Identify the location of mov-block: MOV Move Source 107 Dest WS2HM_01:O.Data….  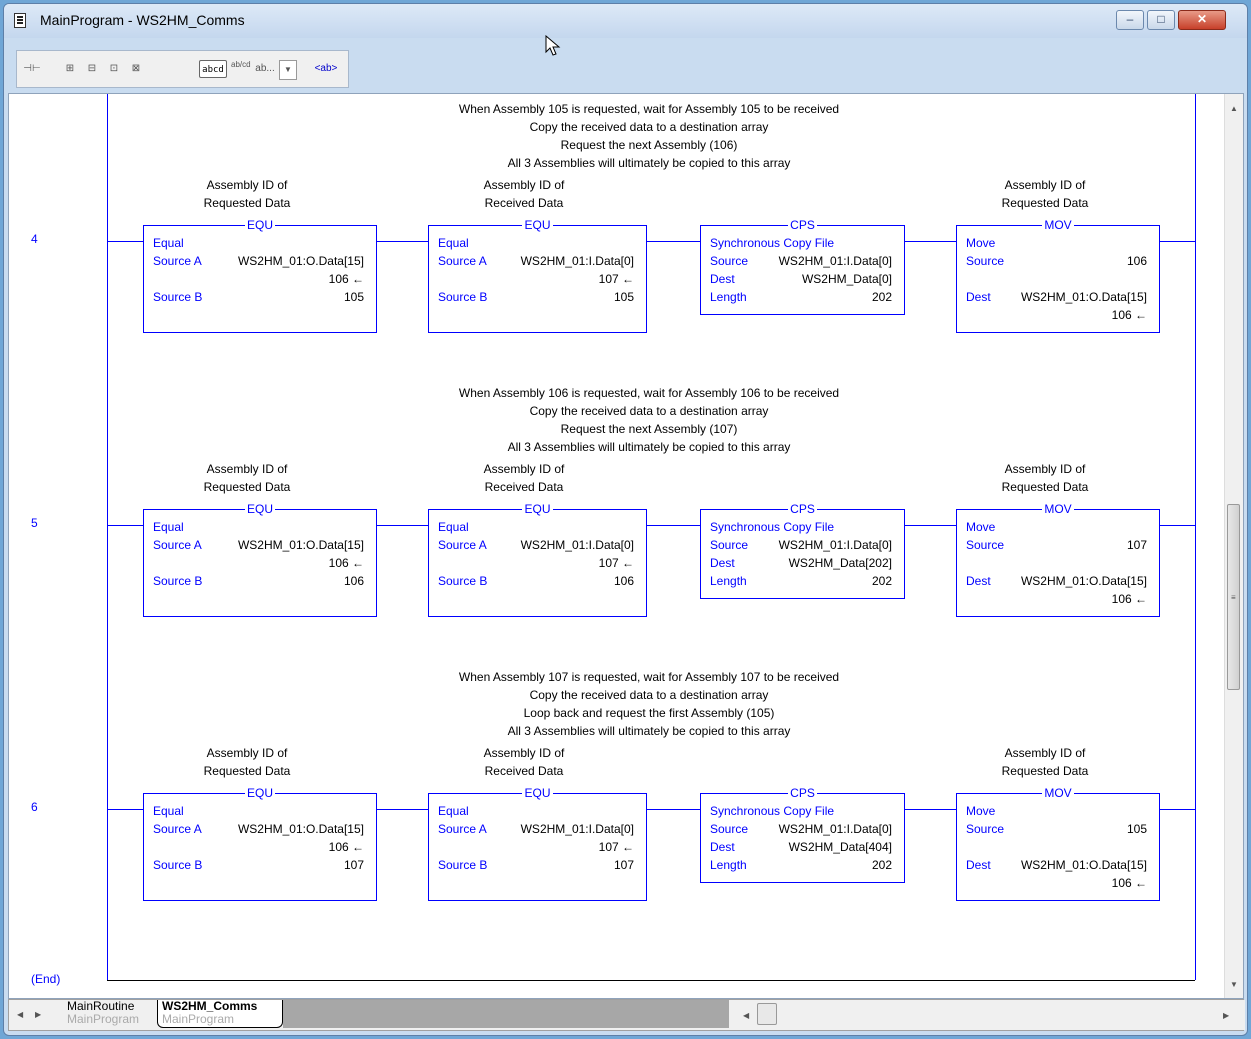
(1058, 559).